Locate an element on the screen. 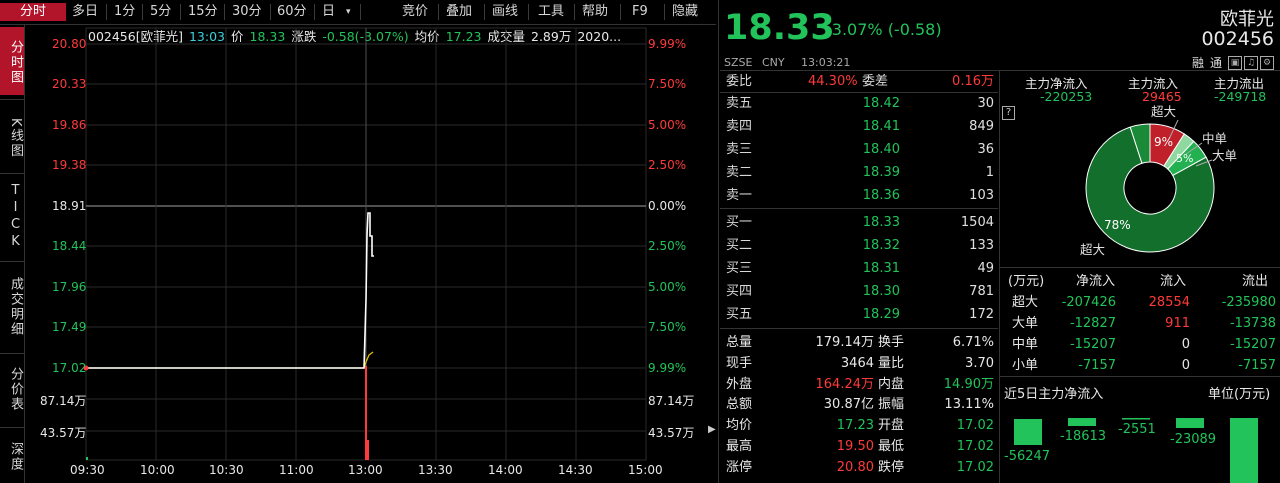 Image resolution: width=1280 pixels, height=483 pixels. five-day-bar-chart is located at coordinates (1136, 450).